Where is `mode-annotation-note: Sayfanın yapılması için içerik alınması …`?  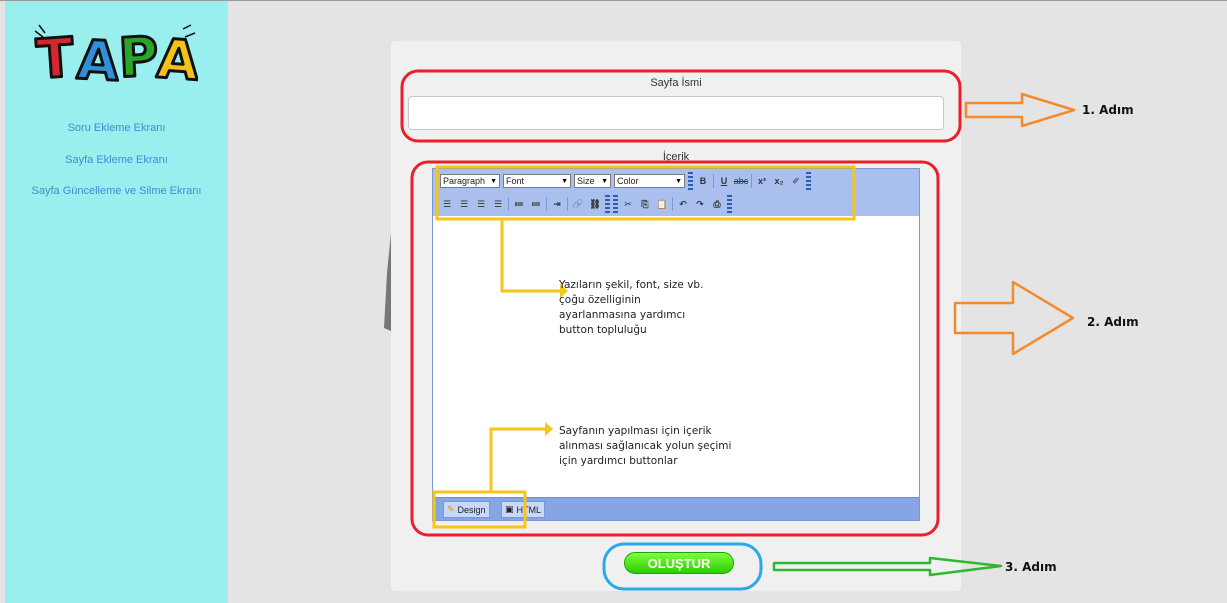
mode-annotation-note: Sayfanın yapılması için içerik alınması … is located at coordinates (679, 446).